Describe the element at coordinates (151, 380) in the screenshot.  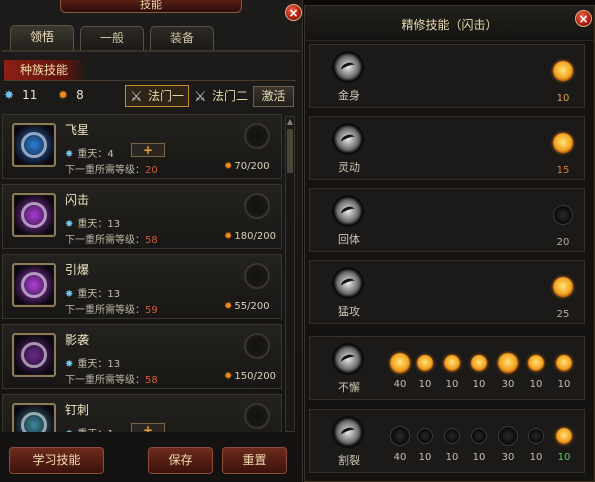
I see `requirement-level: 58` at that location.